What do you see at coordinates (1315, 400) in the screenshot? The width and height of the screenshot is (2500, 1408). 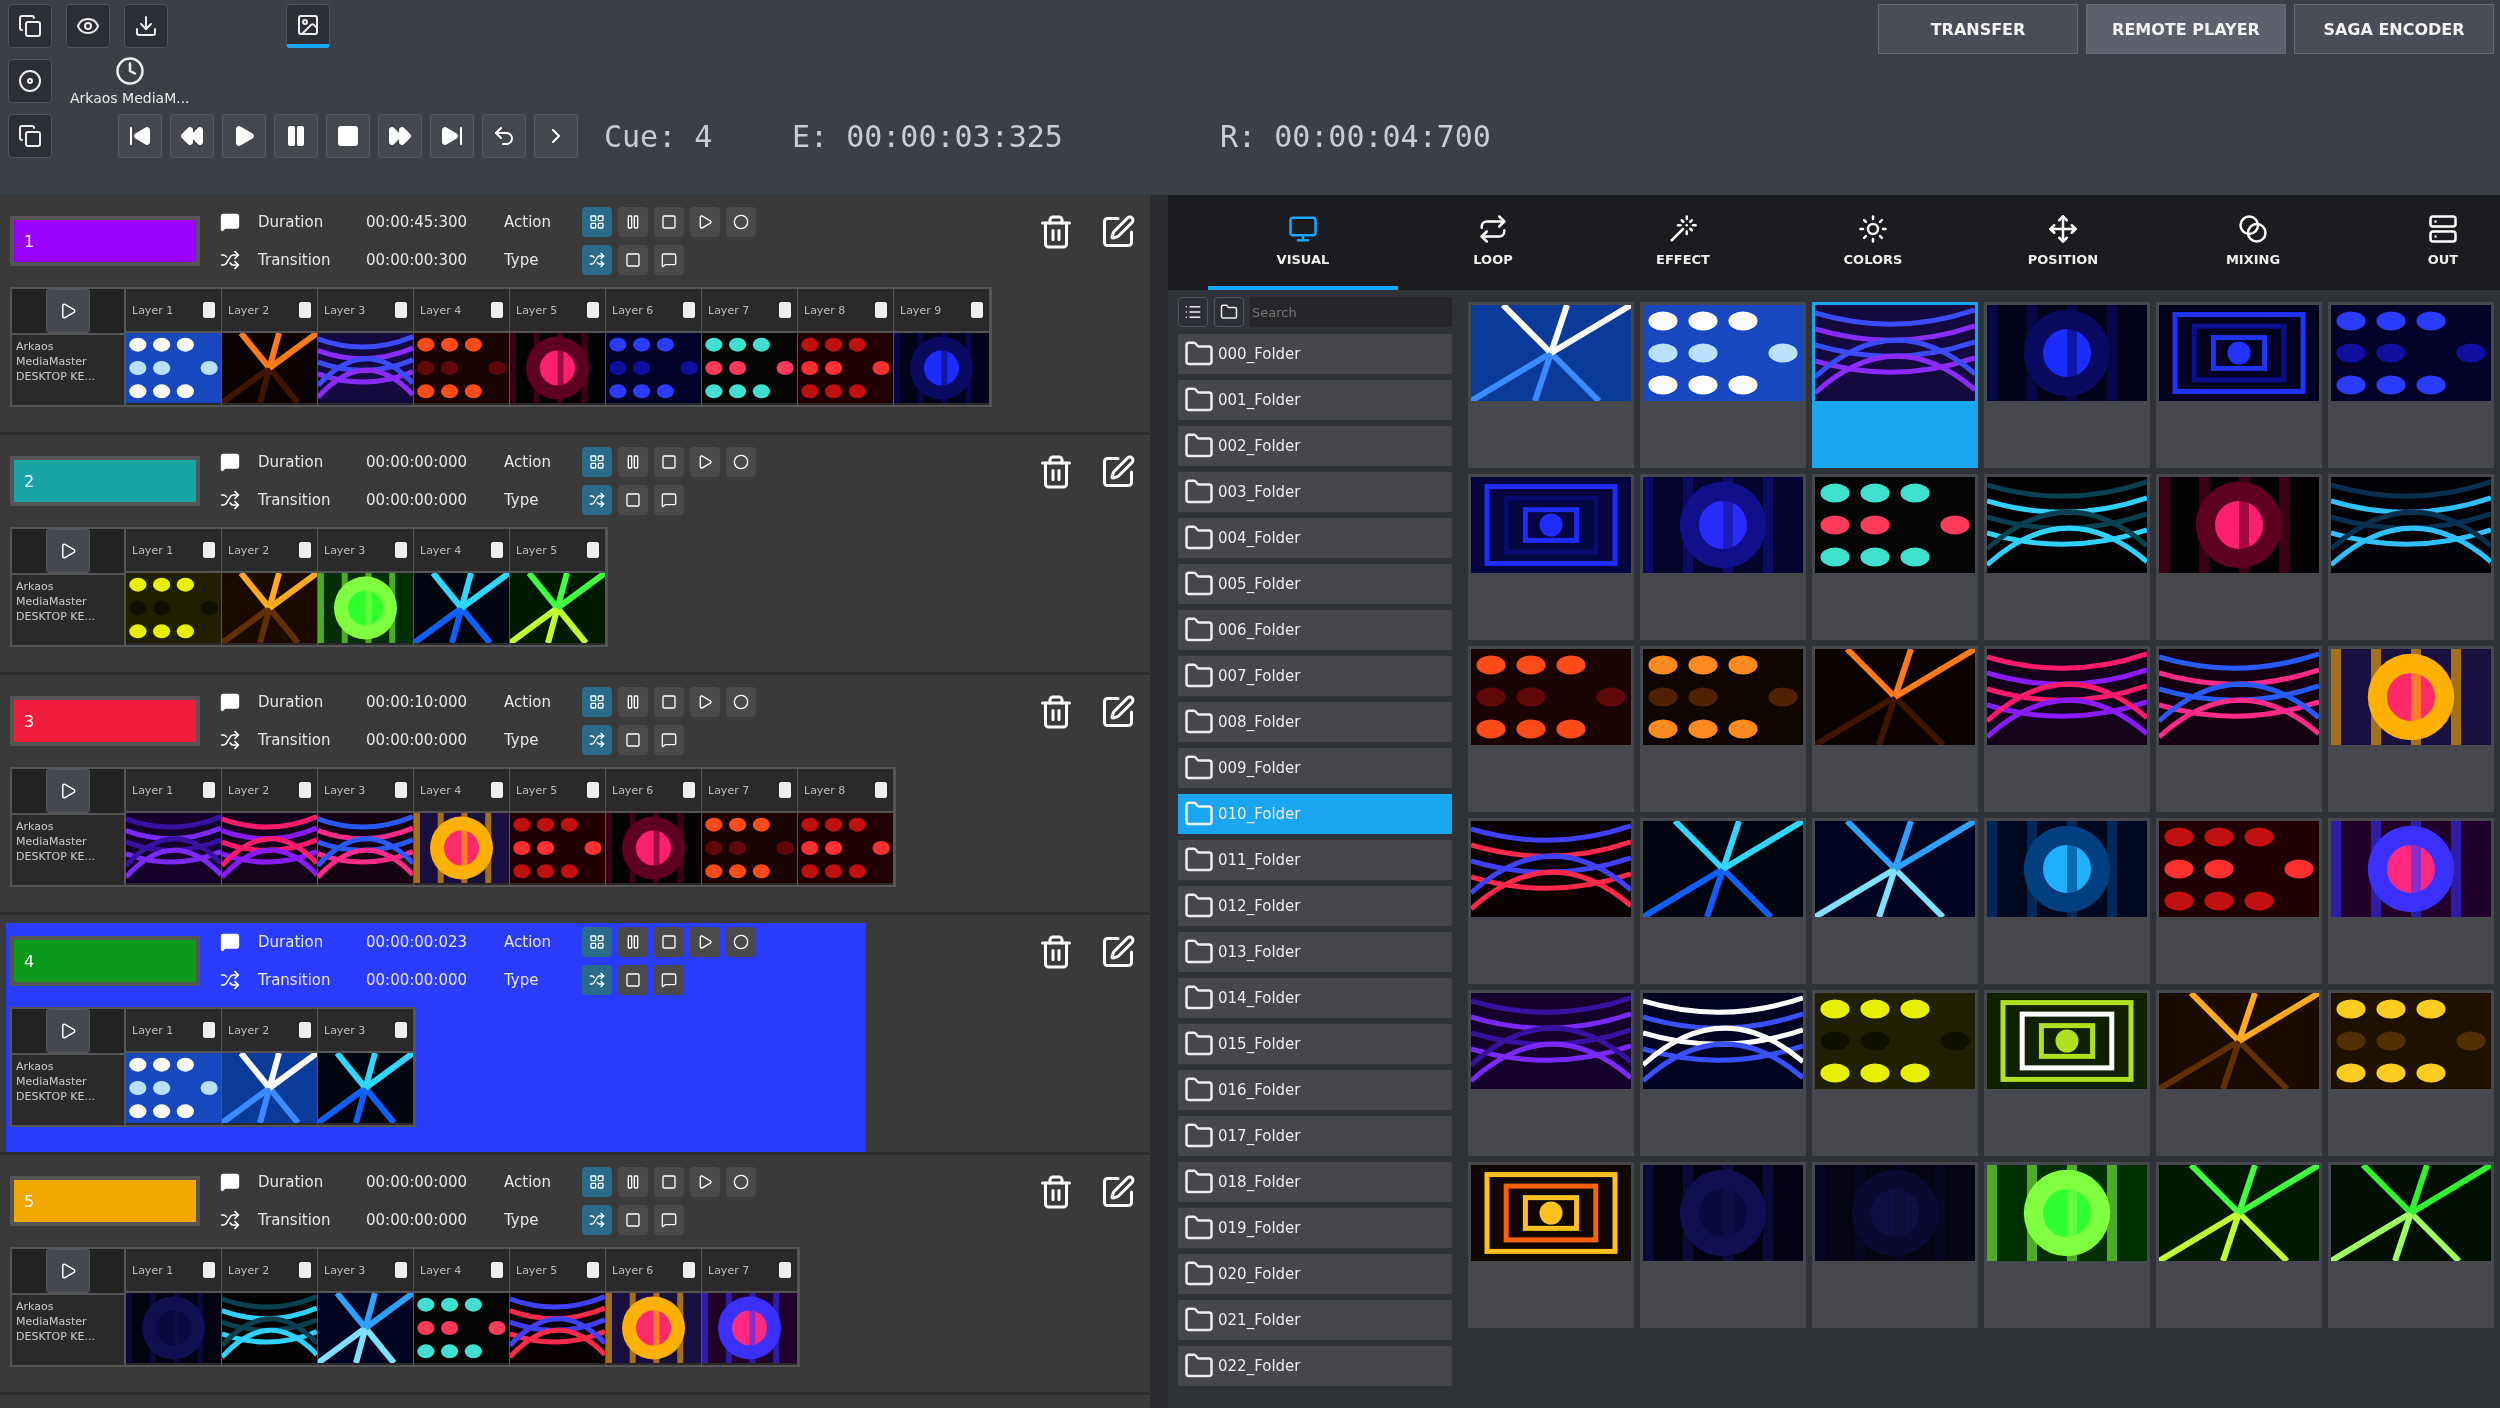 I see `folder-item: 001_Folder` at bounding box center [1315, 400].